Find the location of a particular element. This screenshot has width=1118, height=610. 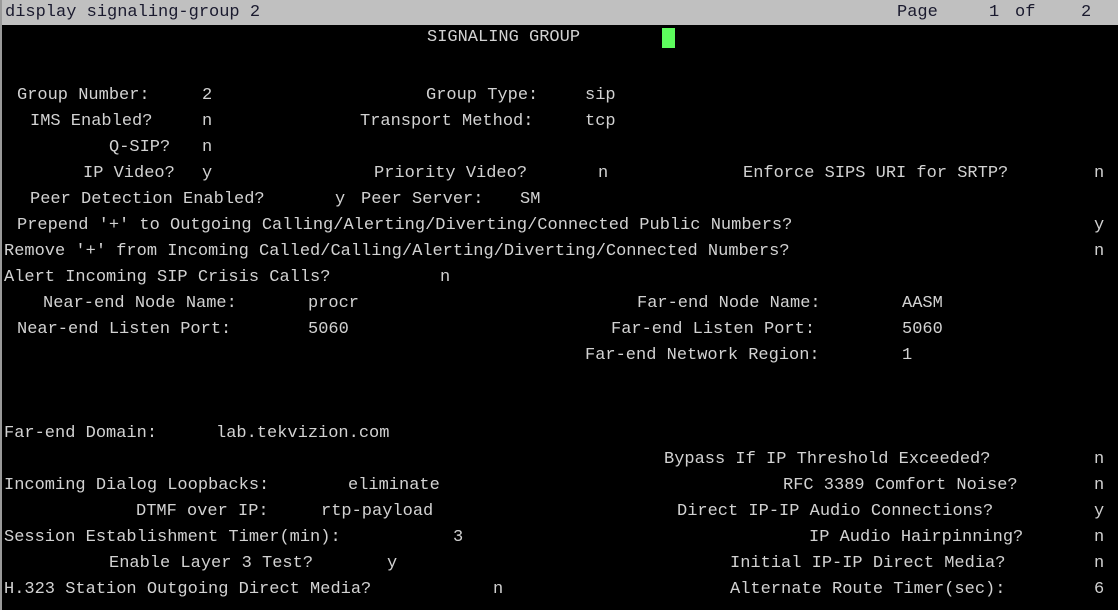

layer3-test-label: Enable Layer 3 Test? is located at coordinates (211, 563).